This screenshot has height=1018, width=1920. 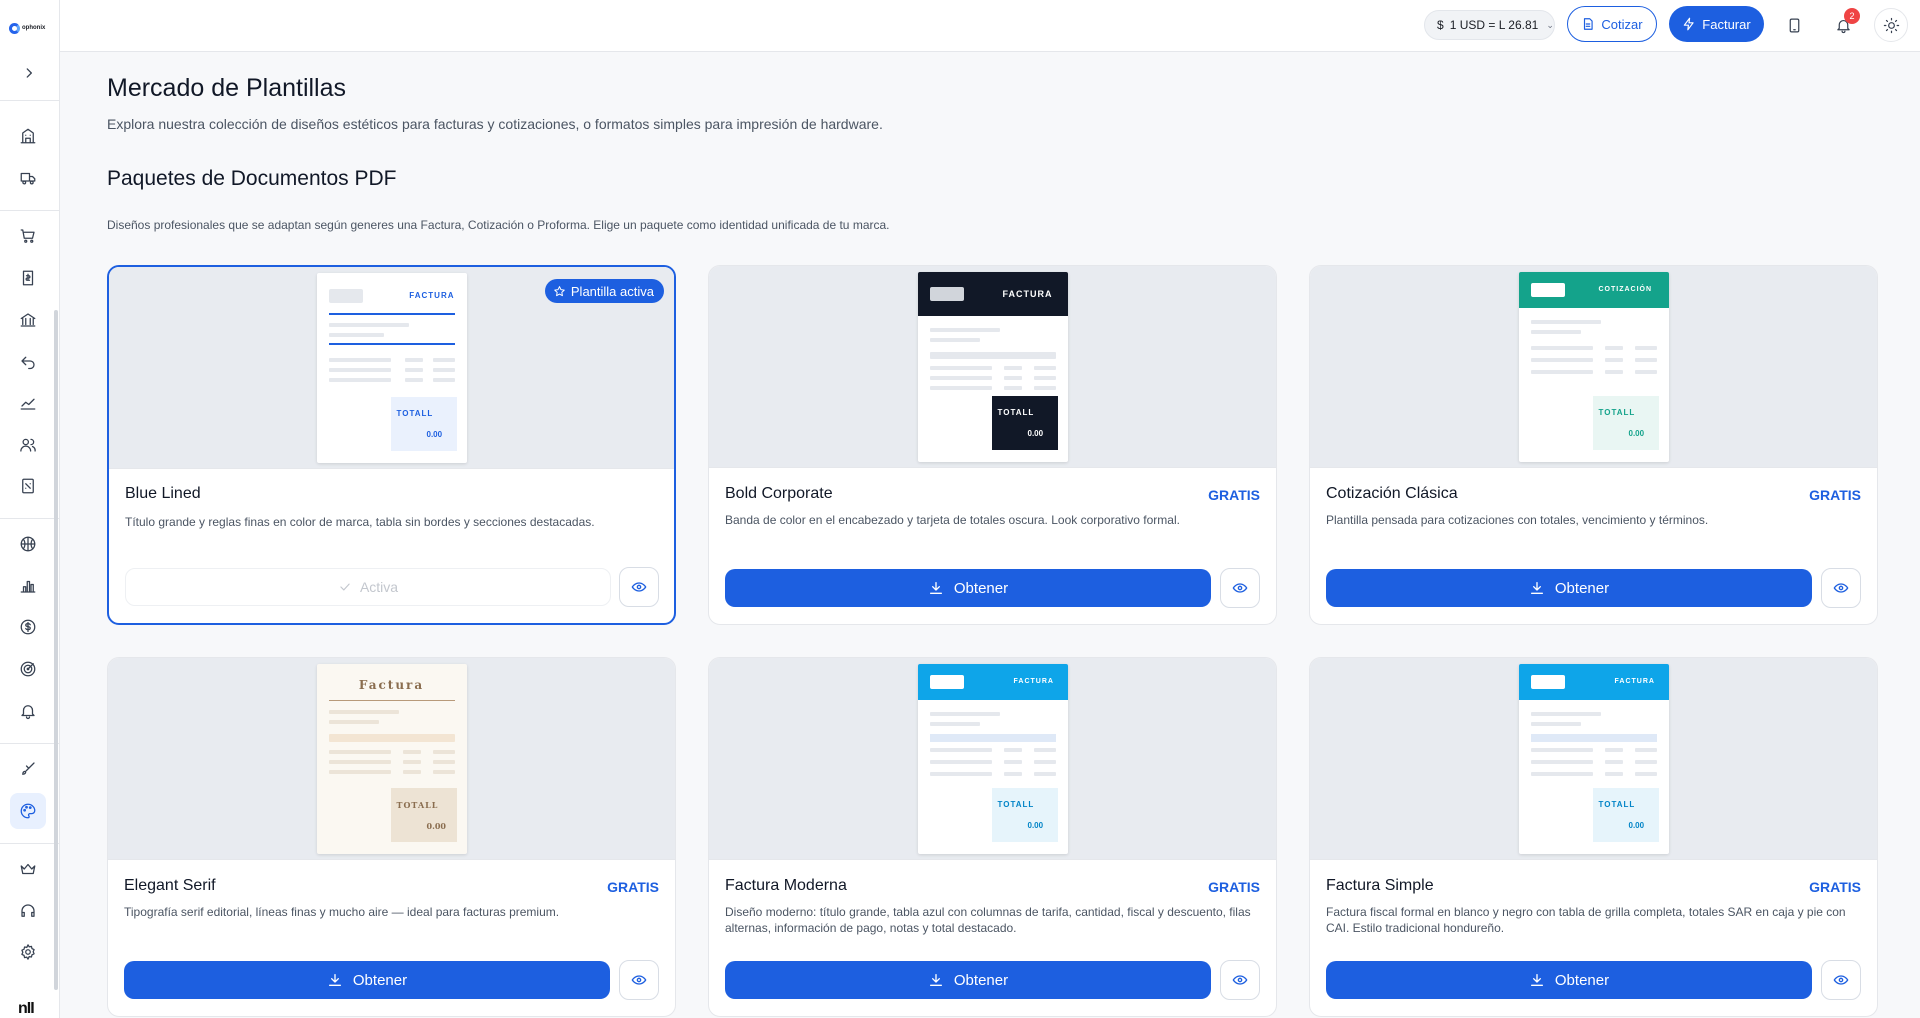 I want to click on nav-invoices, so click(x=28, y=278).